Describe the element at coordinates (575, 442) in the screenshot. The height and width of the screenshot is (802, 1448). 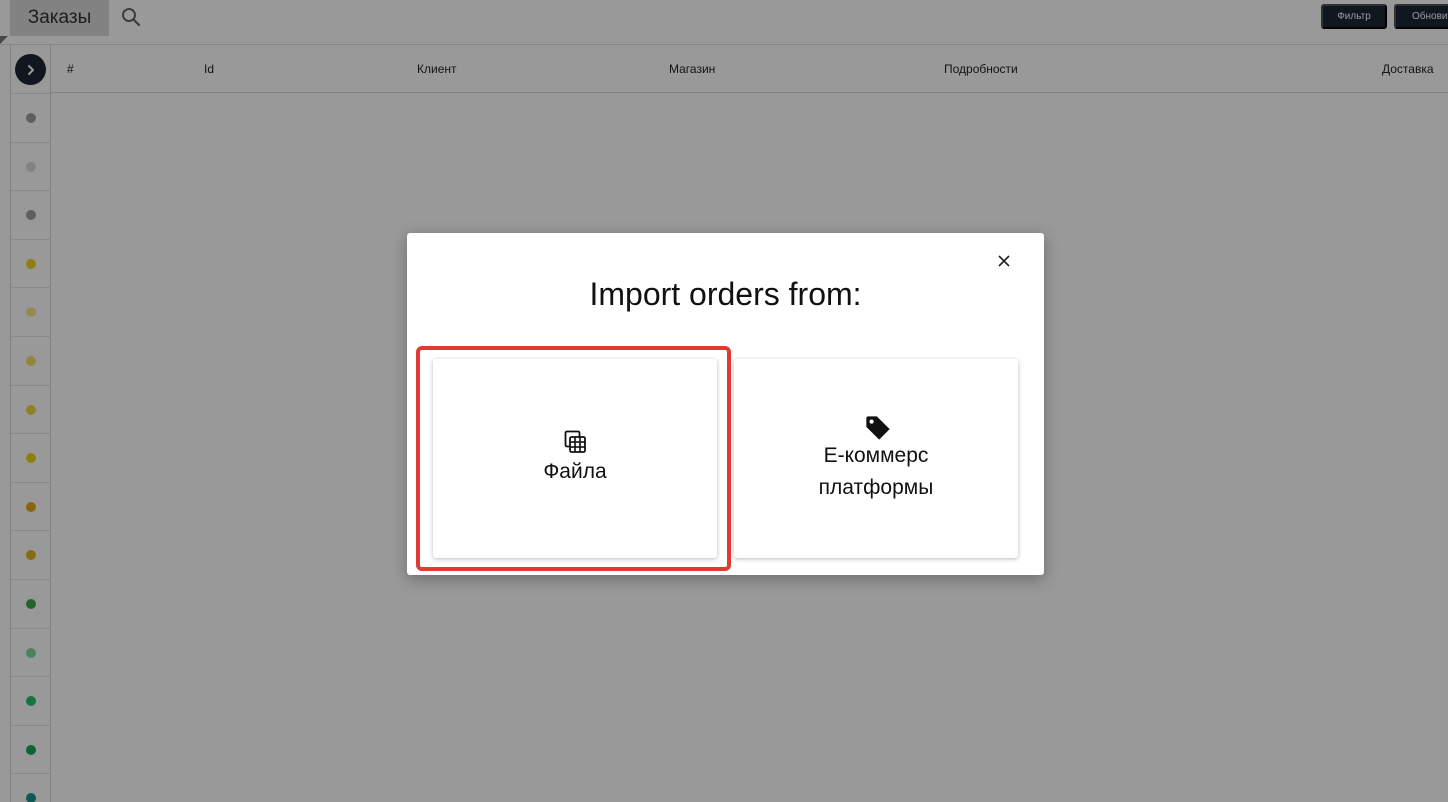
I see `spreadsheet-icon` at that location.